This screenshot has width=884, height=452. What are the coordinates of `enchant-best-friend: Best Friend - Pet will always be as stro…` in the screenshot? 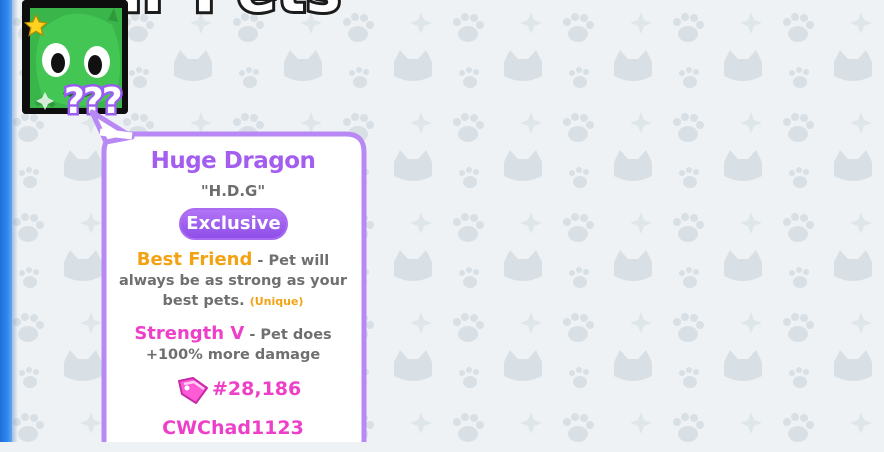 It's located at (233, 281).